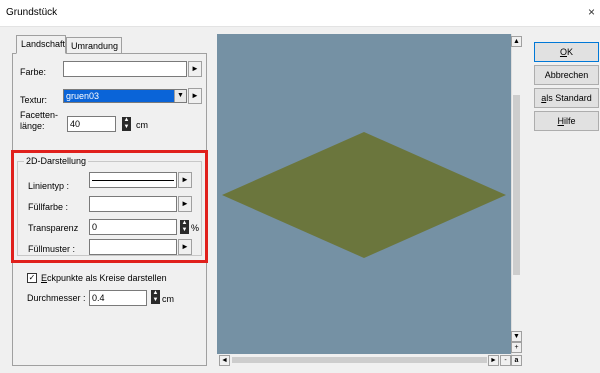 This screenshot has width=600, height=373. Describe the element at coordinates (33, 72) in the screenshot. I see `farbe-label: Farbe:` at that location.